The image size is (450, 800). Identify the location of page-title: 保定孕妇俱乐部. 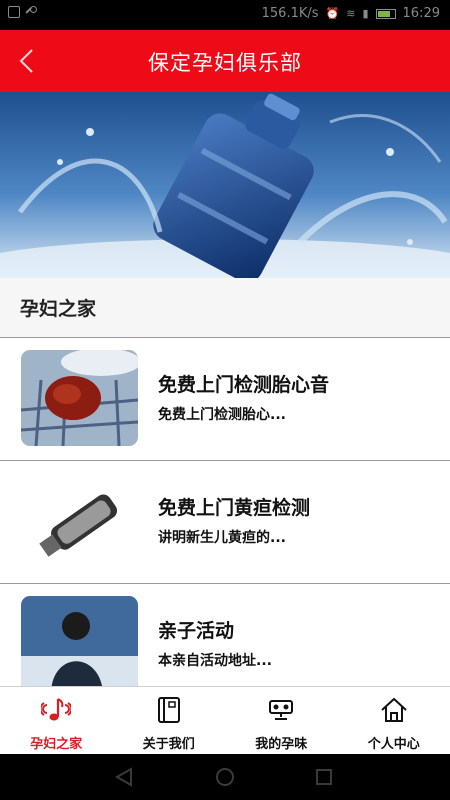
(225, 63).